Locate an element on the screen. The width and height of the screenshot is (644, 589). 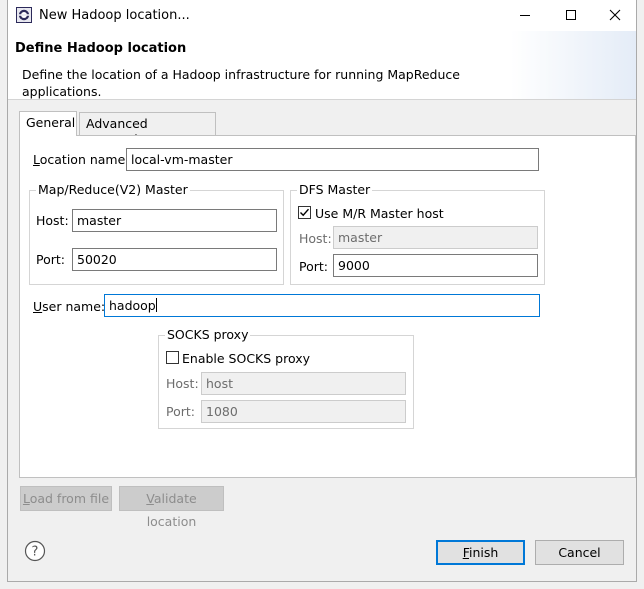
mr-port-input: 50020 is located at coordinates (174, 259).